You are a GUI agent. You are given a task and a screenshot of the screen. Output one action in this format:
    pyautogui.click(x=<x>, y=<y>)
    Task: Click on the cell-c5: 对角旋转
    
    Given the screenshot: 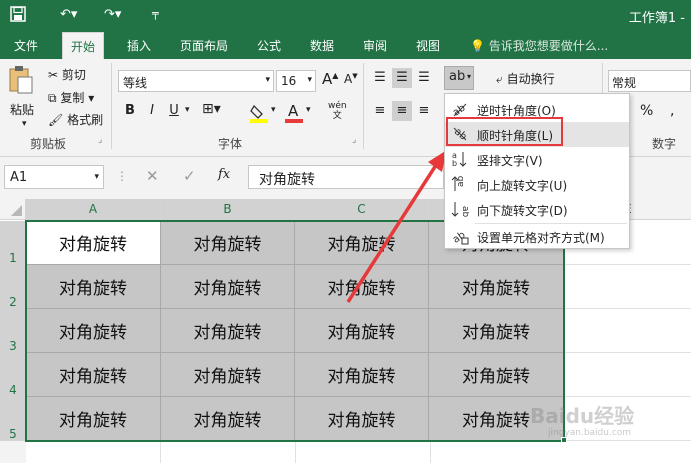 What is the action you would take?
    pyautogui.click(x=362, y=419)
    